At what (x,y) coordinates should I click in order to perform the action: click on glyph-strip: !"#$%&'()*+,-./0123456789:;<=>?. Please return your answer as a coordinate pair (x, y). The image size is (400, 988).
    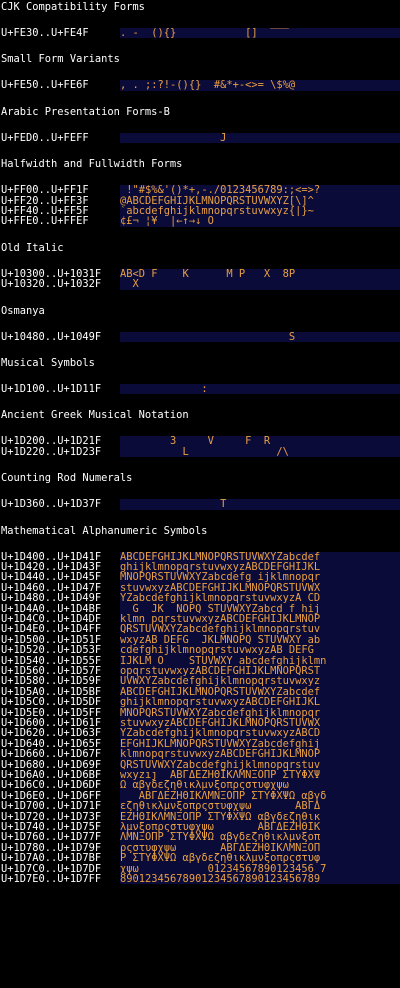
    Looking at the image, I should click on (260, 190).